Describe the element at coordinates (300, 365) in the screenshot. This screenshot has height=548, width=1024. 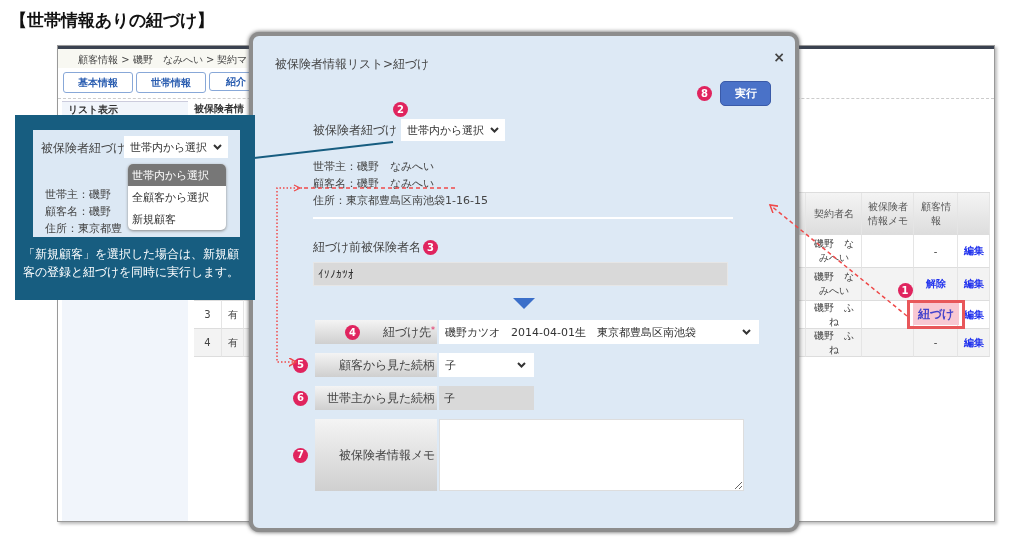
I see `number-marker: 5` at that location.